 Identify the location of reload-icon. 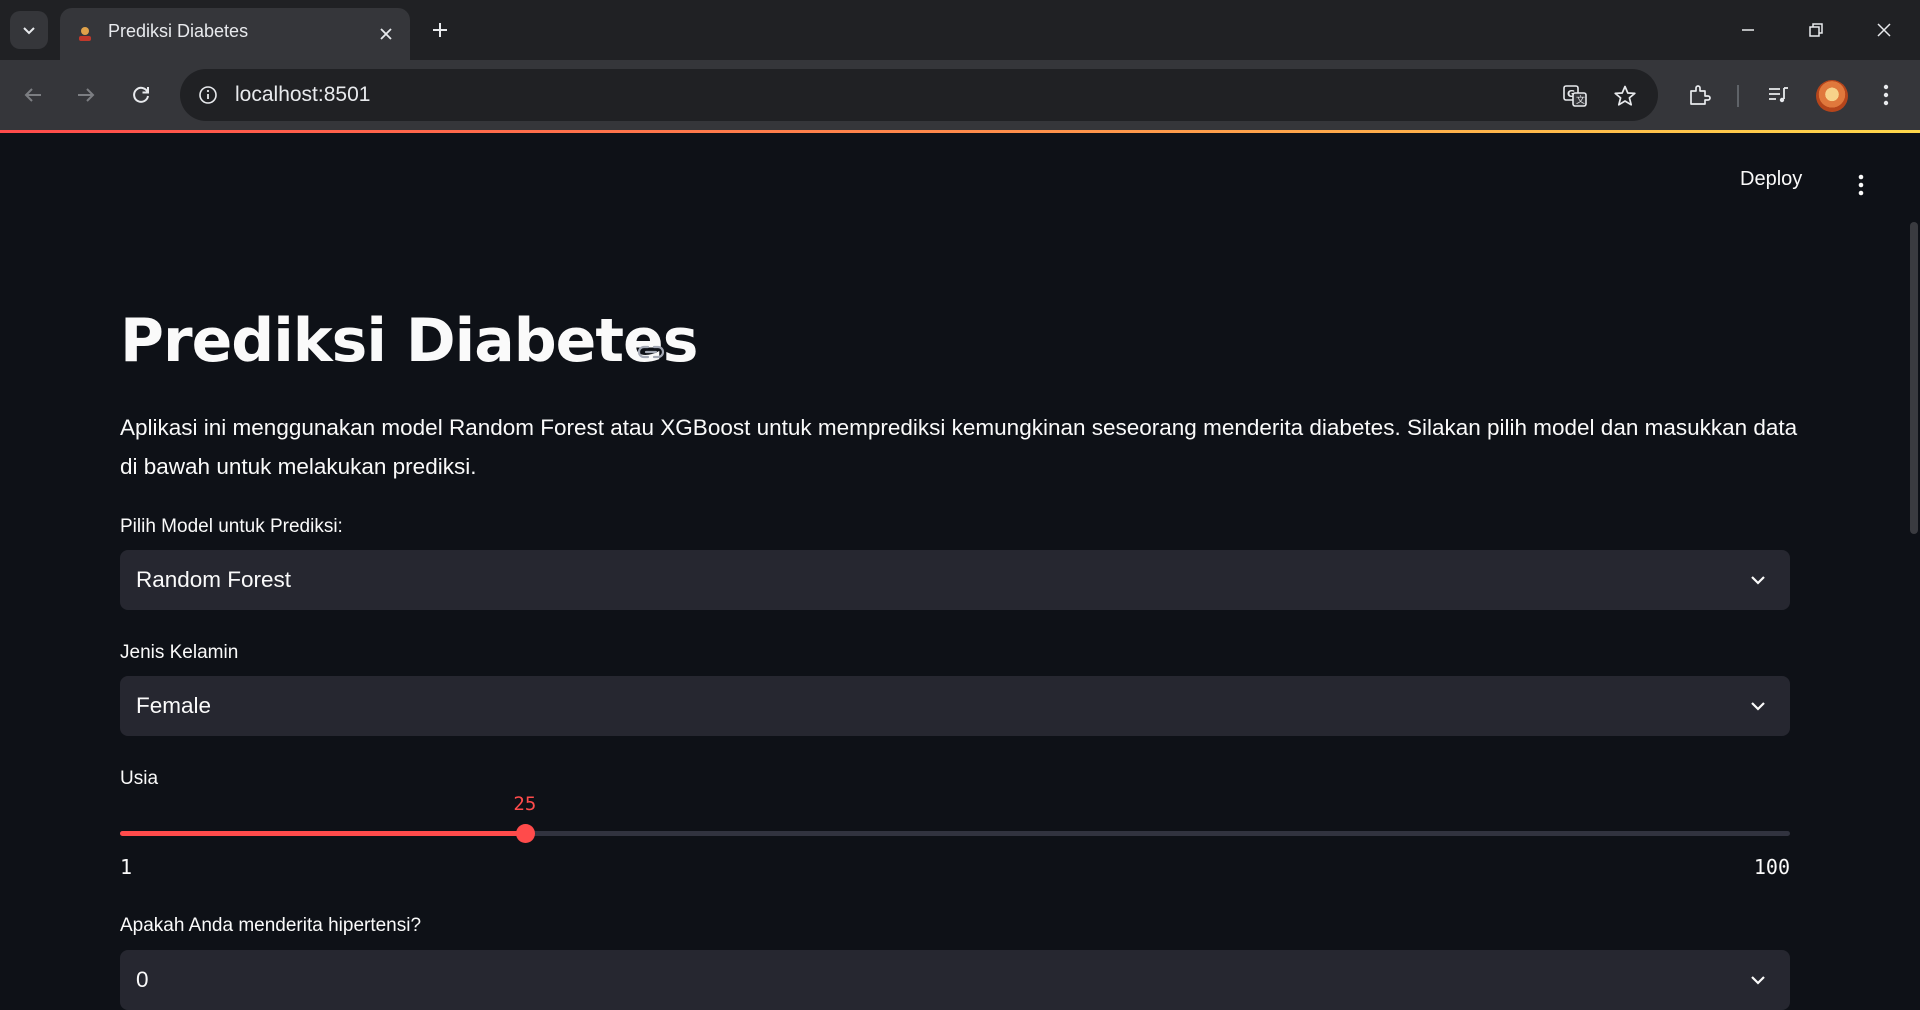
(141, 94).